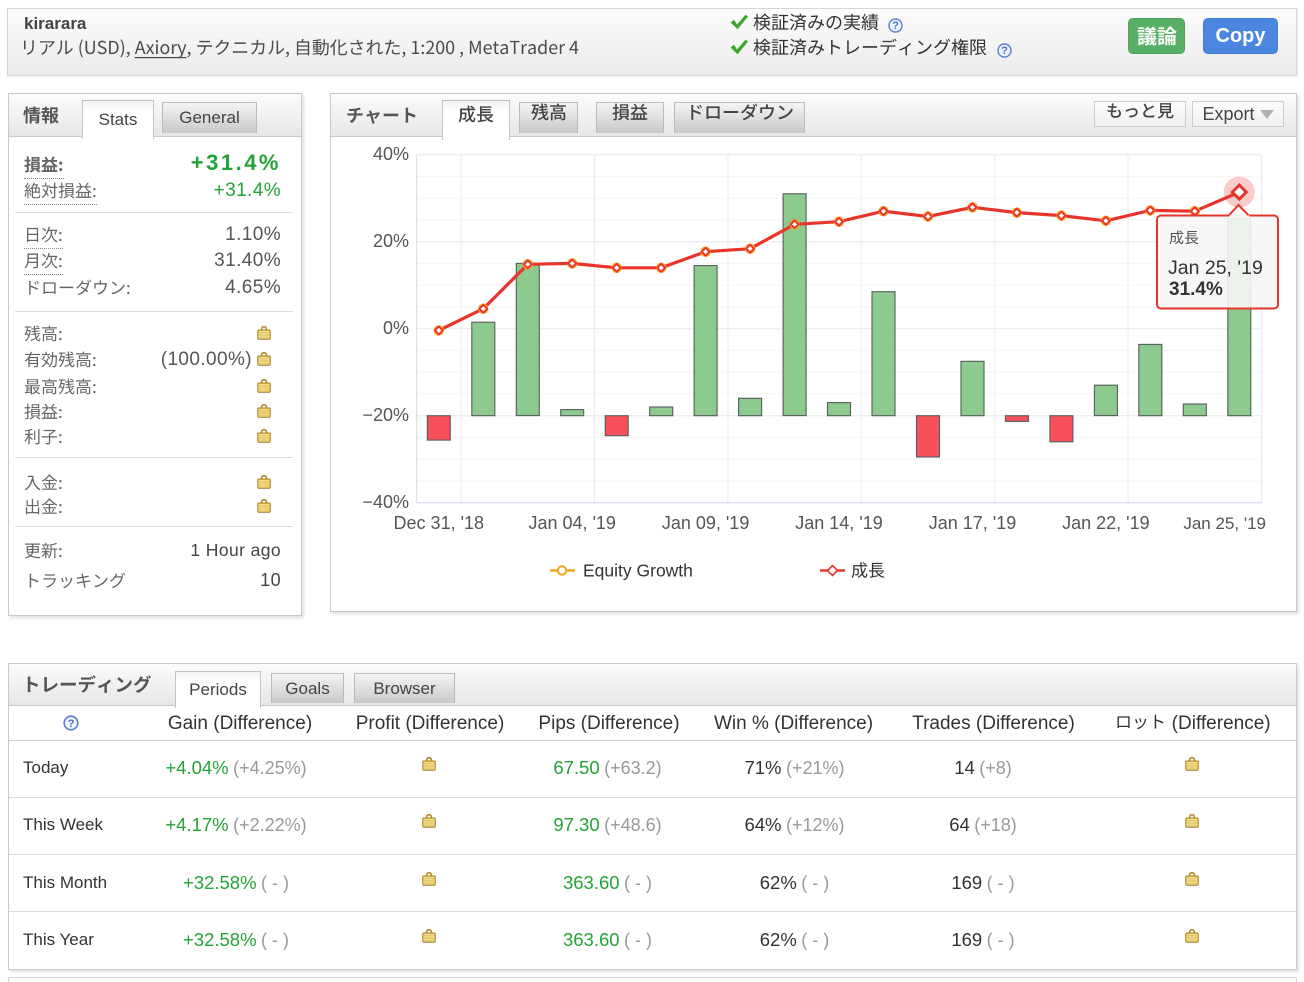 The height and width of the screenshot is (982, 1304). Describe the element at coordinates (439, 523) in the screenshot. I see `svg-text: Dec 31, '18` at that location.